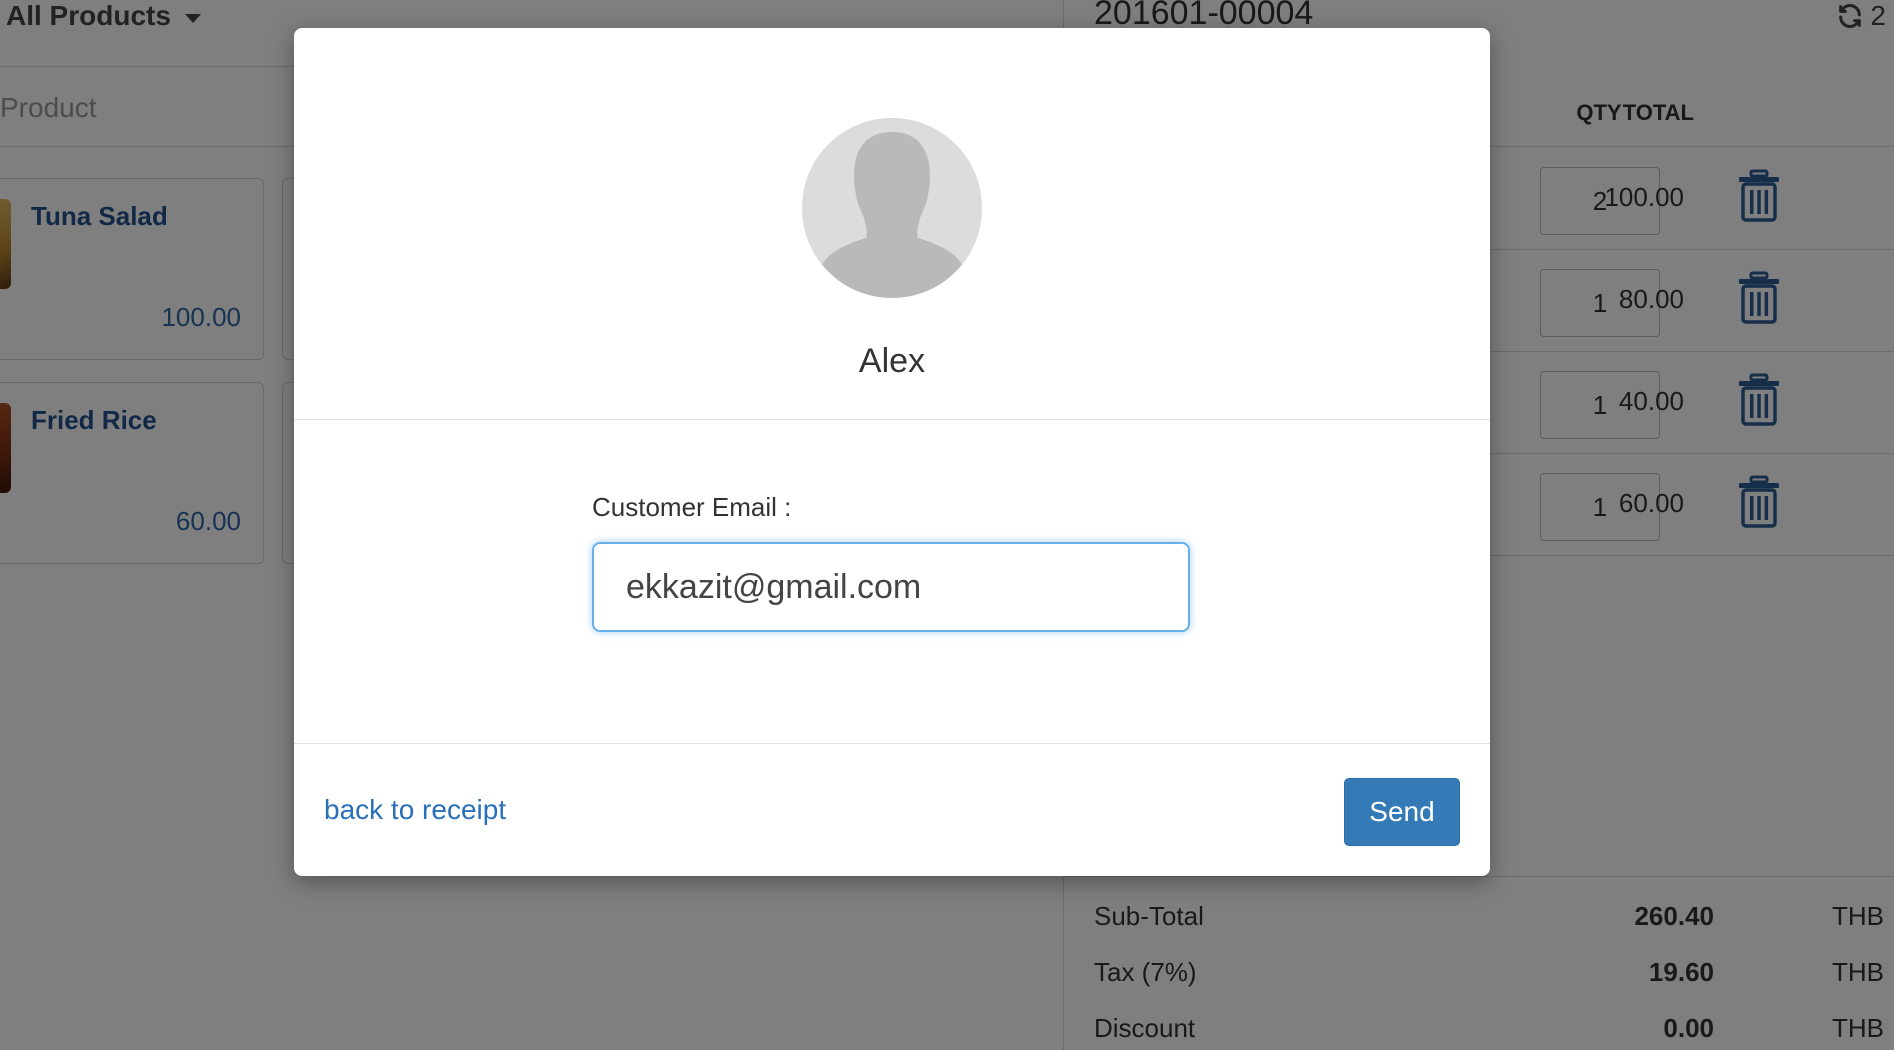 The image size is (1894, 1051). Describe the element at coordinates (891, 587) in the screenshot. I see `customer-email-field` at that location.